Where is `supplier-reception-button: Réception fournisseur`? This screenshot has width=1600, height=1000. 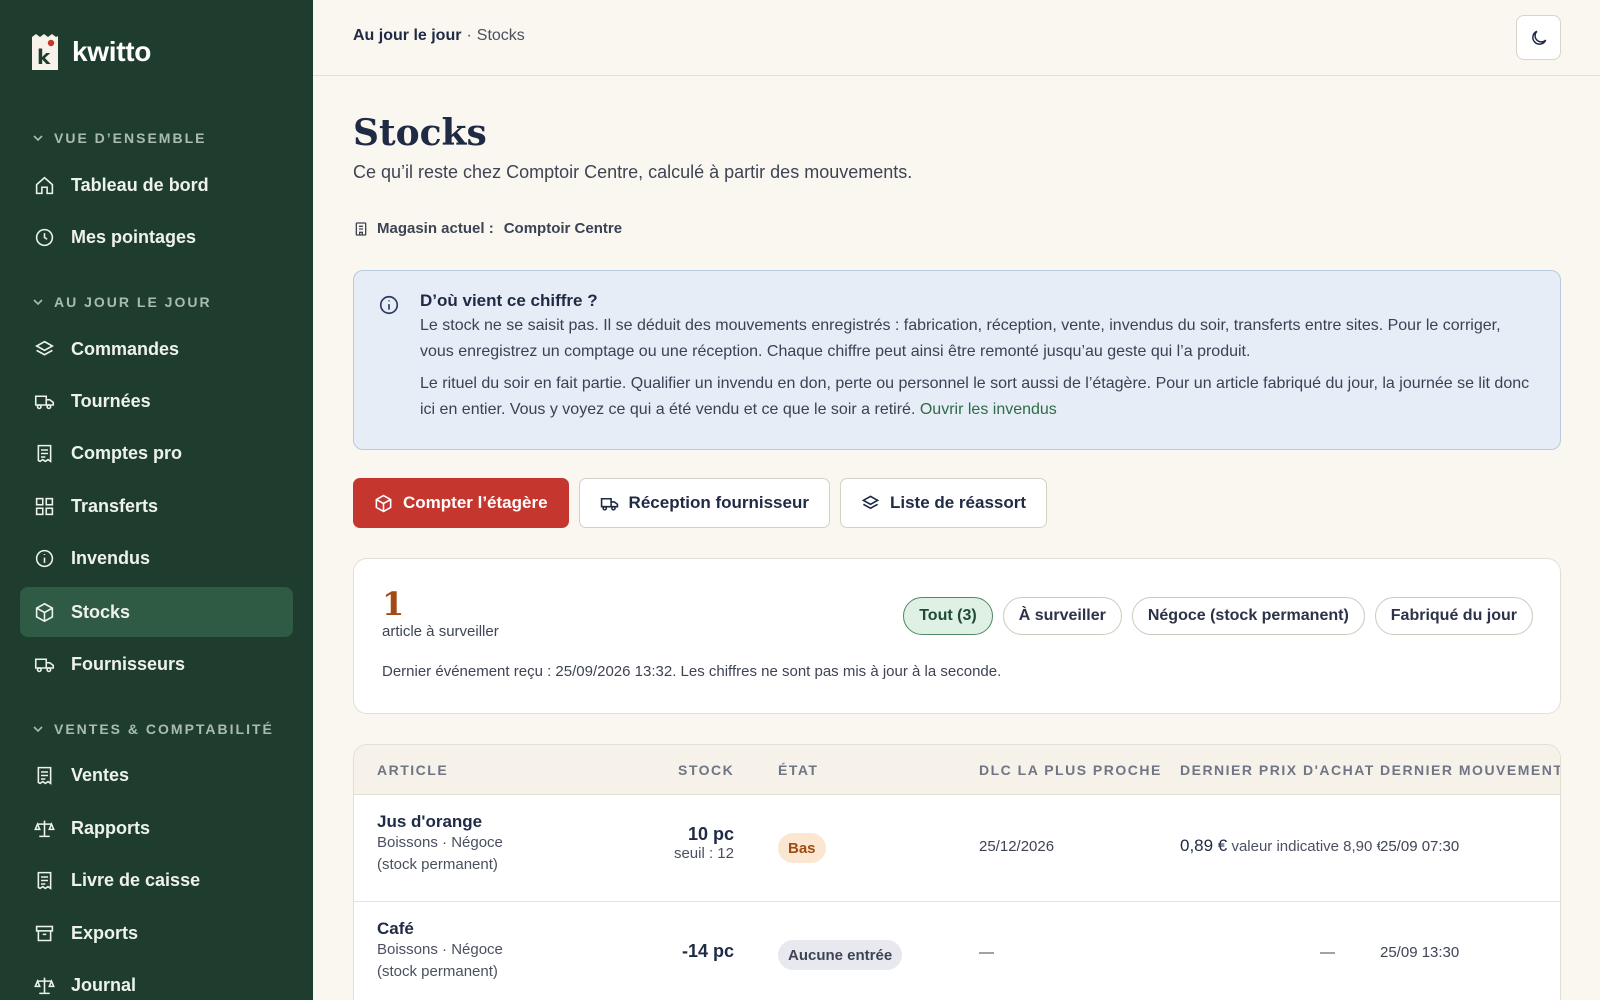 supplier-reception-button: Réception fournisseur is located at coordinates (704, 503).